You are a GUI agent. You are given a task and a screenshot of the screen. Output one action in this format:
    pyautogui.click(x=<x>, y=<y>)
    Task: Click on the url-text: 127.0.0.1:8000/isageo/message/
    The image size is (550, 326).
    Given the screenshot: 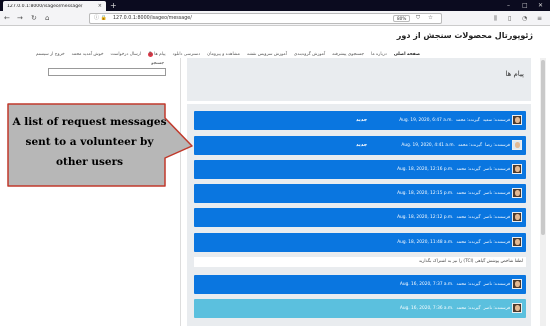 What is the action you would take?
    pyautogui.click(x=152, y=18)
    